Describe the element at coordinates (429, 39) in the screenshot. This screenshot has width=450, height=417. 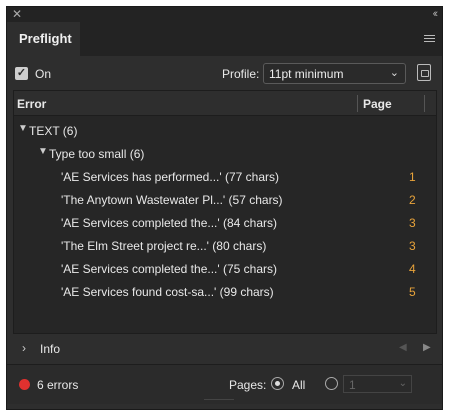
I see `panel-menu-icon` at that location.